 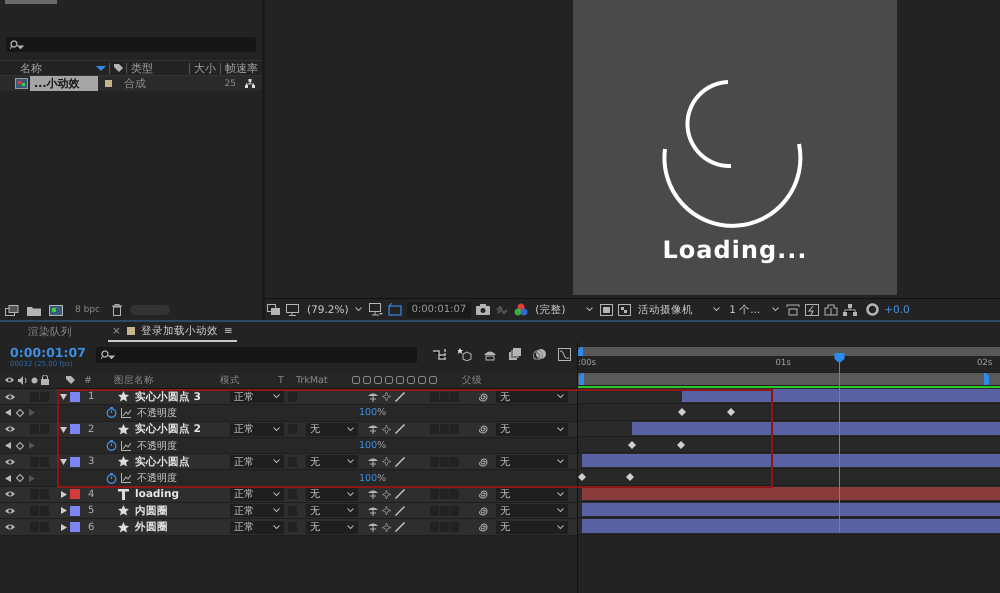 I want to click on flowchart-icon, so click(x=850, y=310).